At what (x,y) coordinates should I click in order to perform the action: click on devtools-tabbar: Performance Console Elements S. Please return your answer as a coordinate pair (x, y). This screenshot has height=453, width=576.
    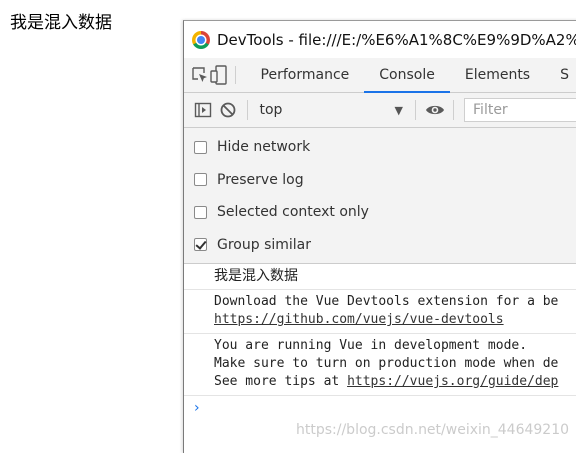
    Looking at the image, I should click on (380, 75).